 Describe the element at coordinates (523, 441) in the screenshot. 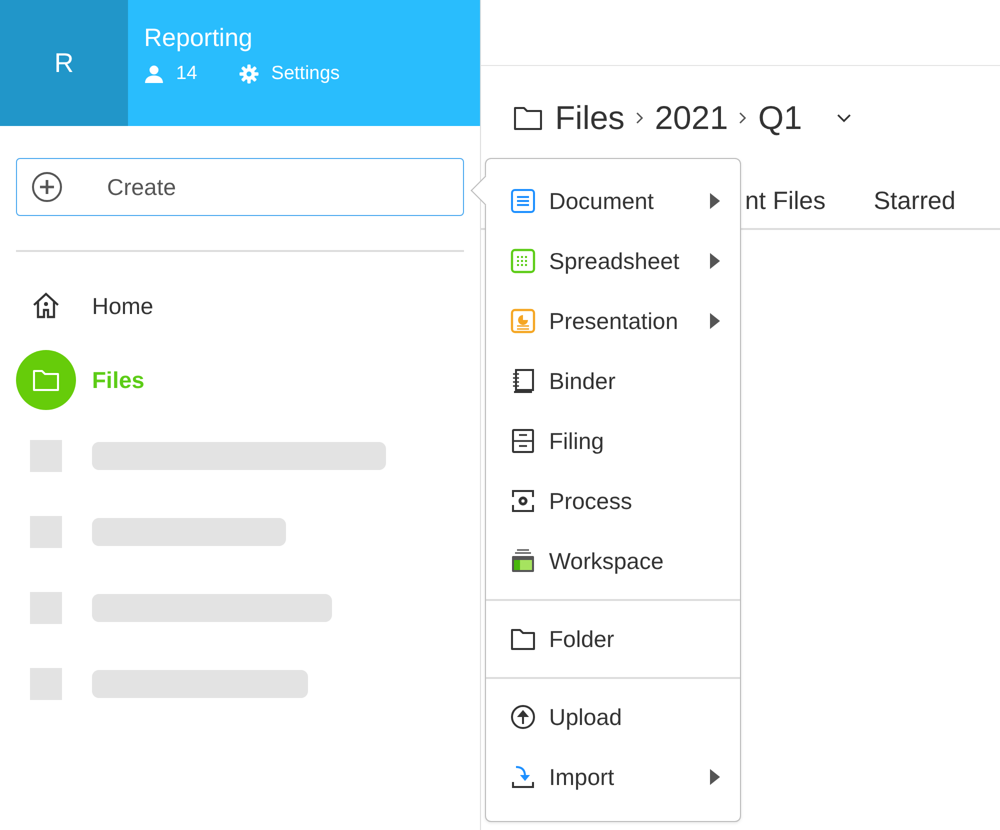

I see `cabinet-icon` at that location.